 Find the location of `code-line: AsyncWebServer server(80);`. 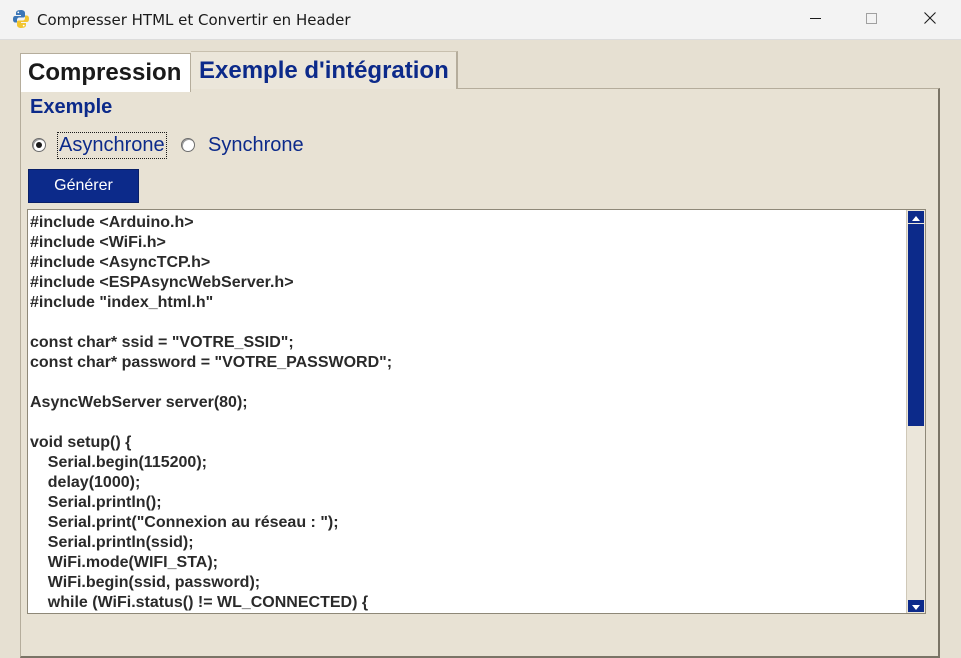

code-line: AsyncWebServer server(80); is located at coordinates (139, 402).